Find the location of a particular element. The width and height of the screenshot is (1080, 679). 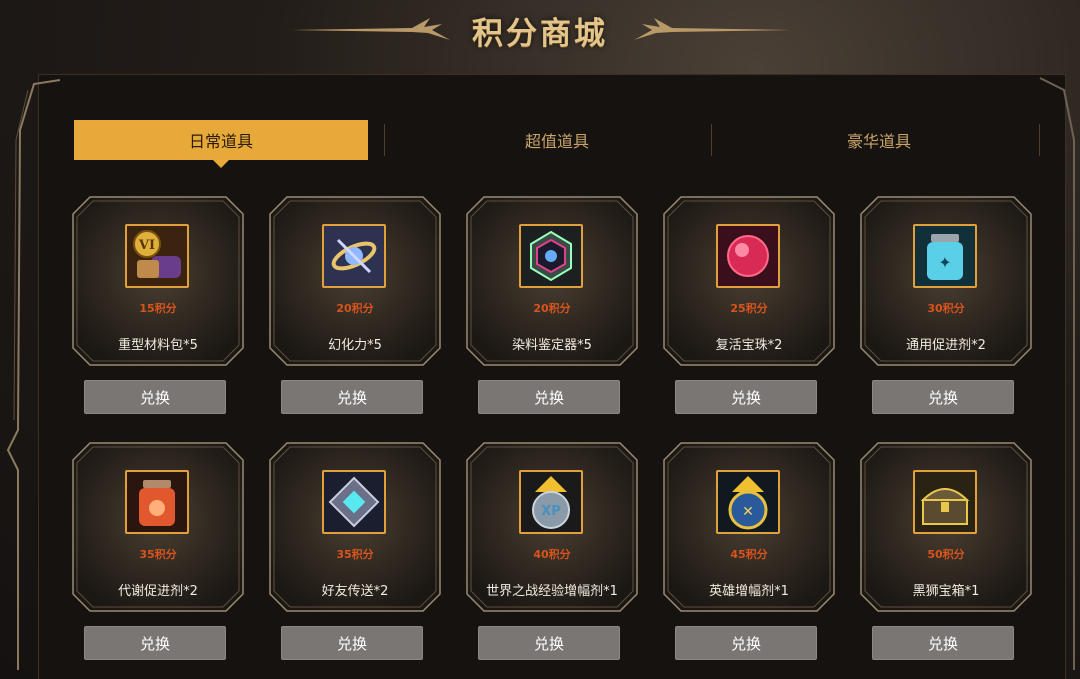

tab-label: 豪华道具 is located at coordinates (878, 141).